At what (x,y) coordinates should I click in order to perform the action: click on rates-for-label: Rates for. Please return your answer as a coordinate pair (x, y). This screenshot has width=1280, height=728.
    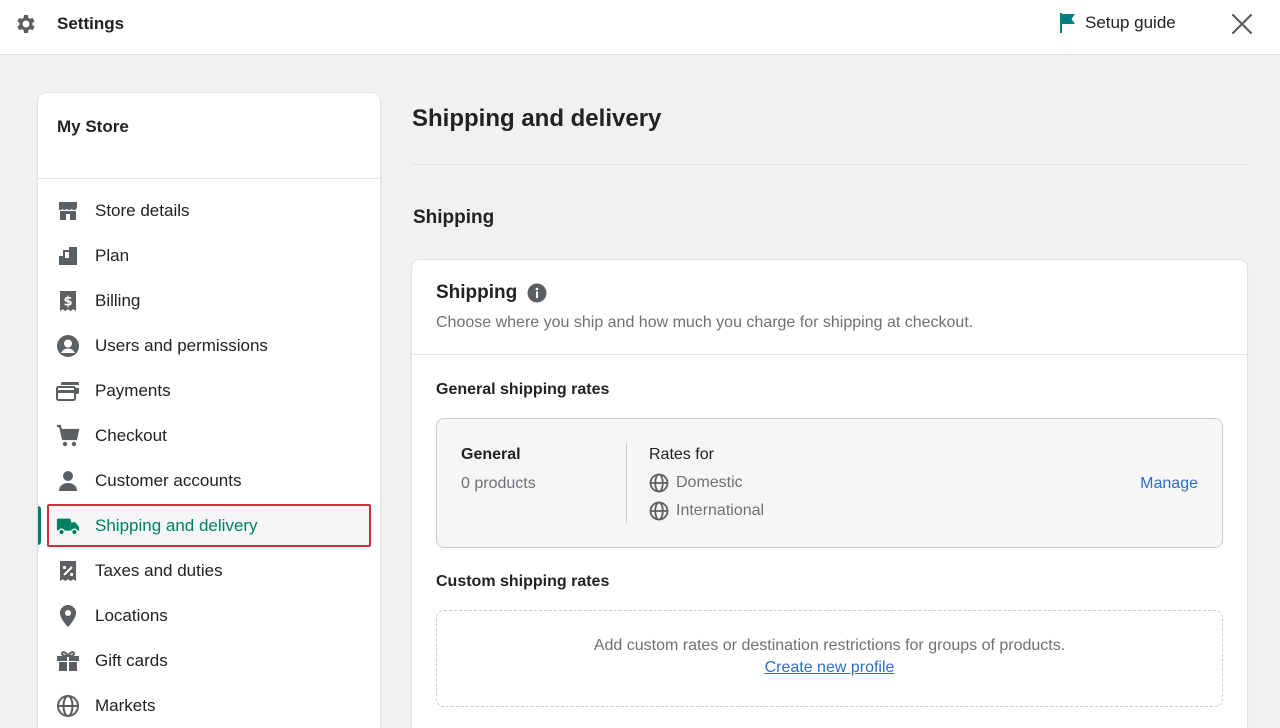
    Looking at the image, I should click on (681, 454).